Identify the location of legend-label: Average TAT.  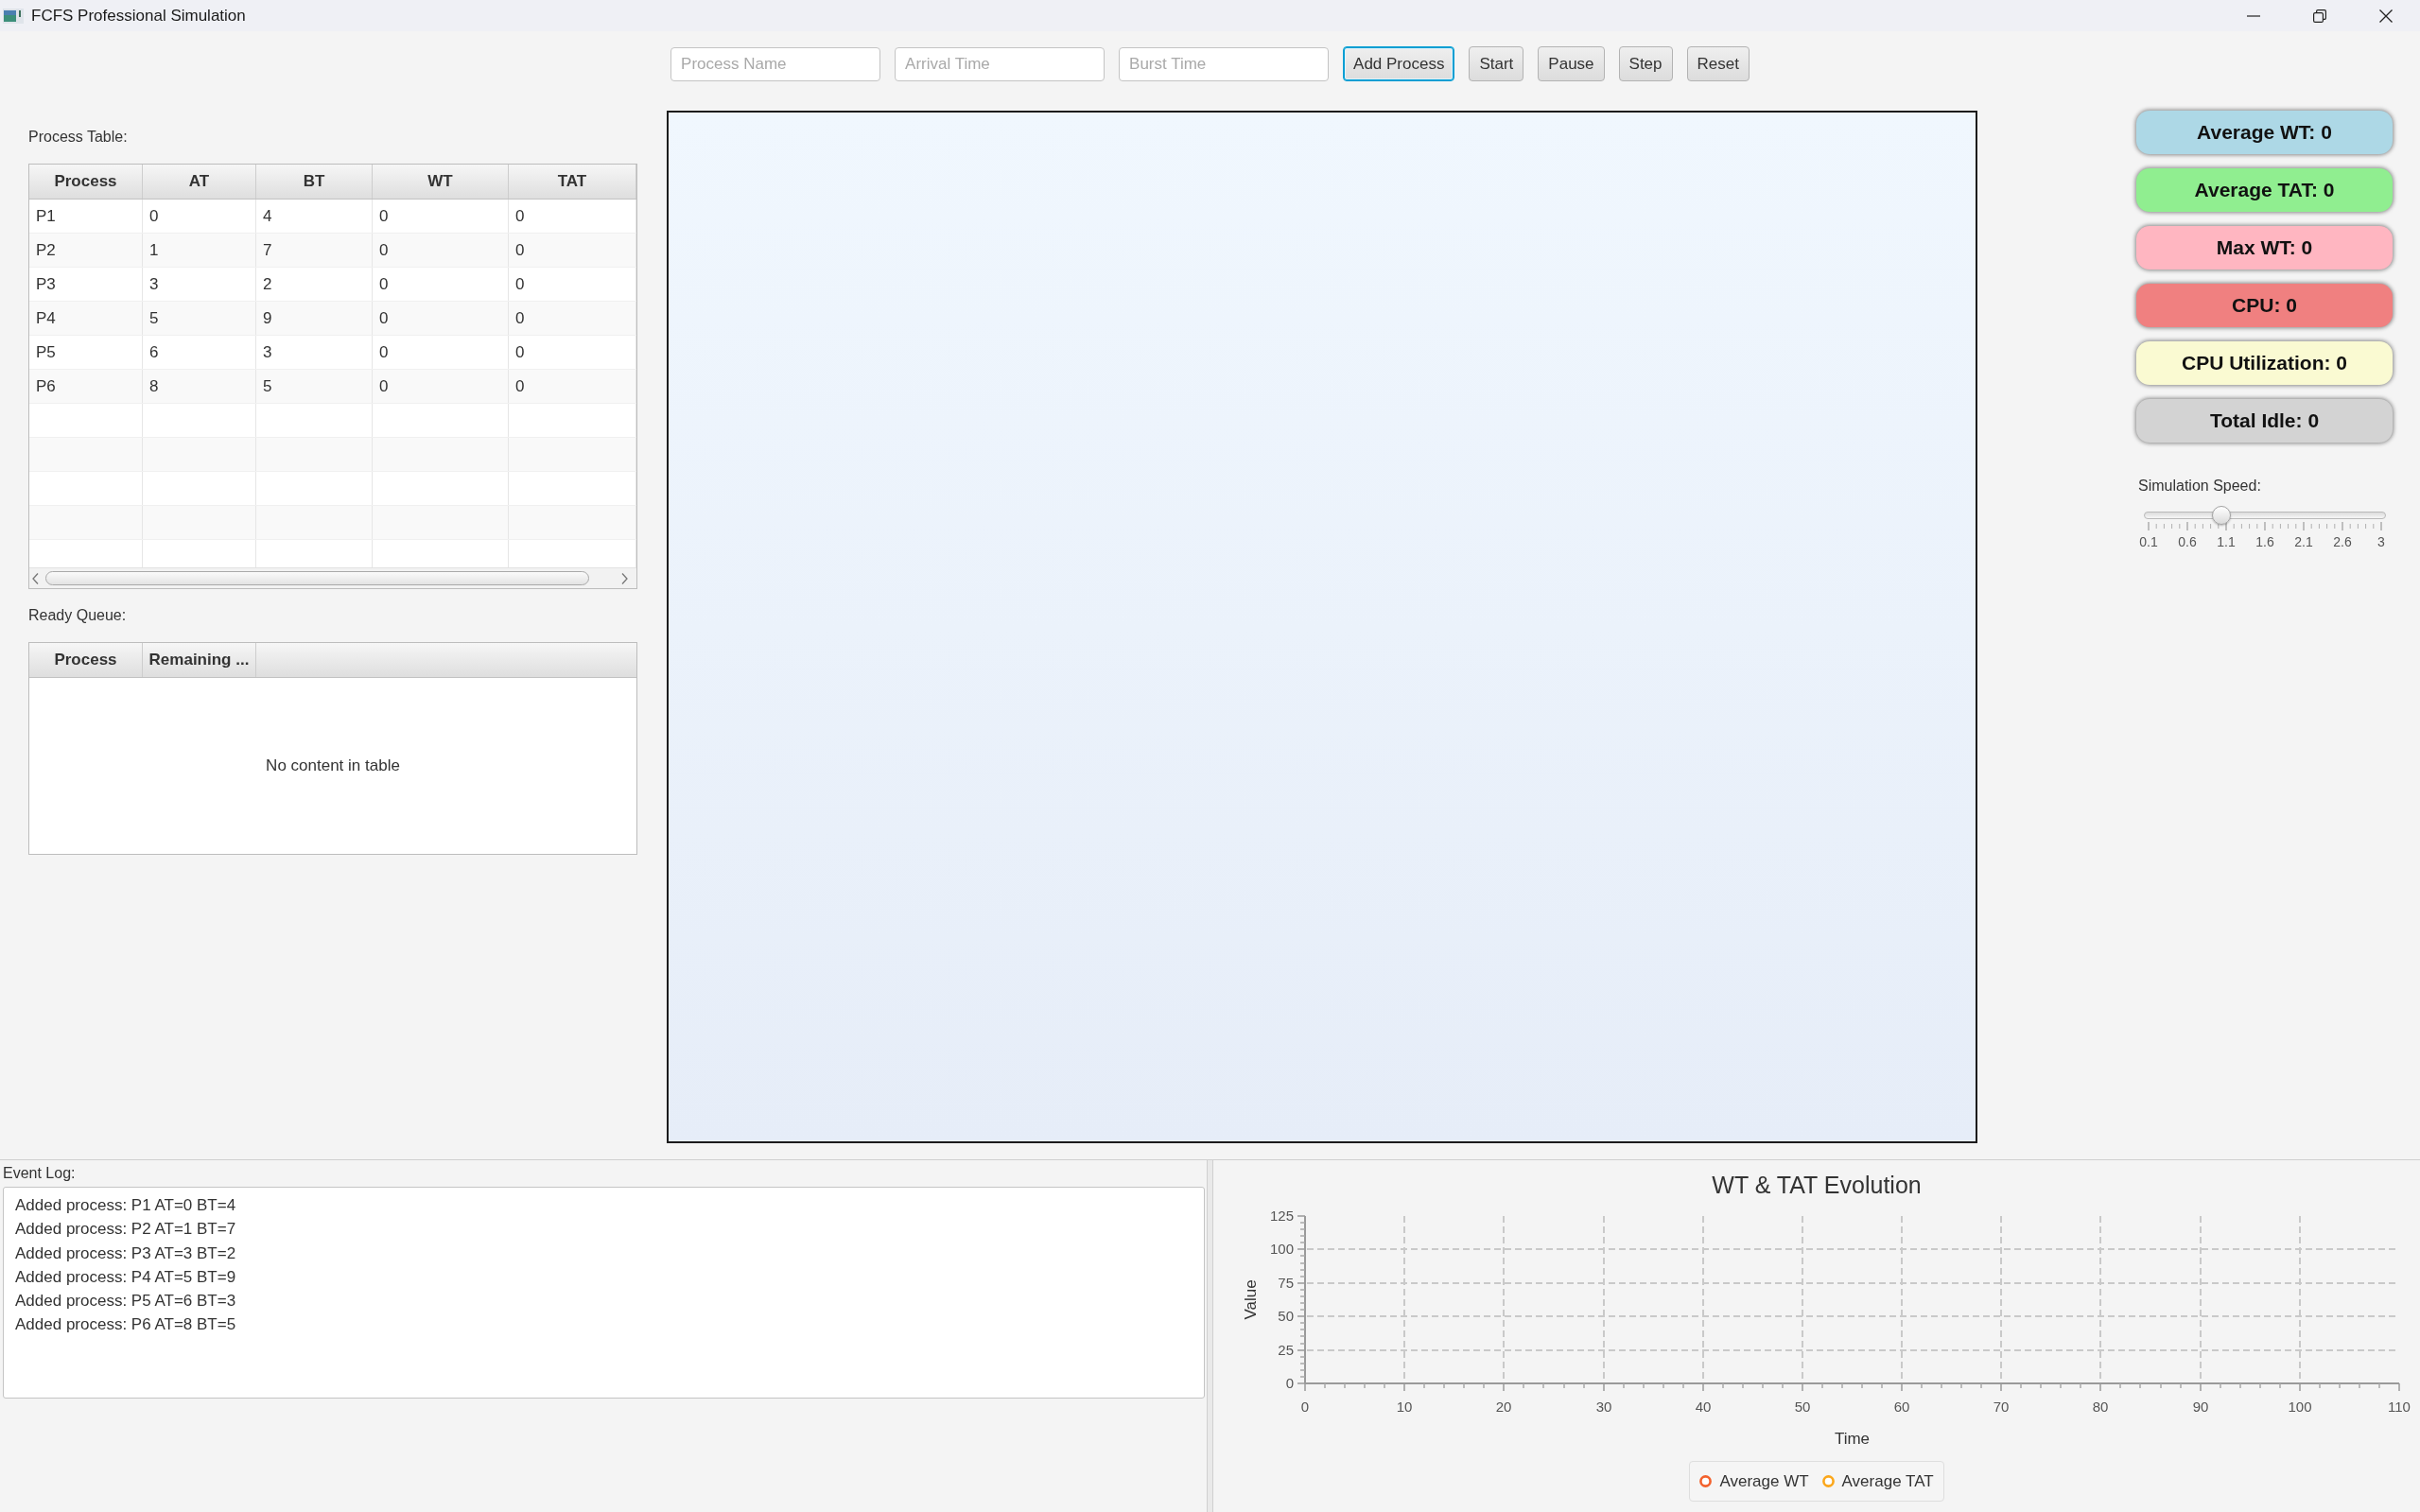
(1888, 1481).